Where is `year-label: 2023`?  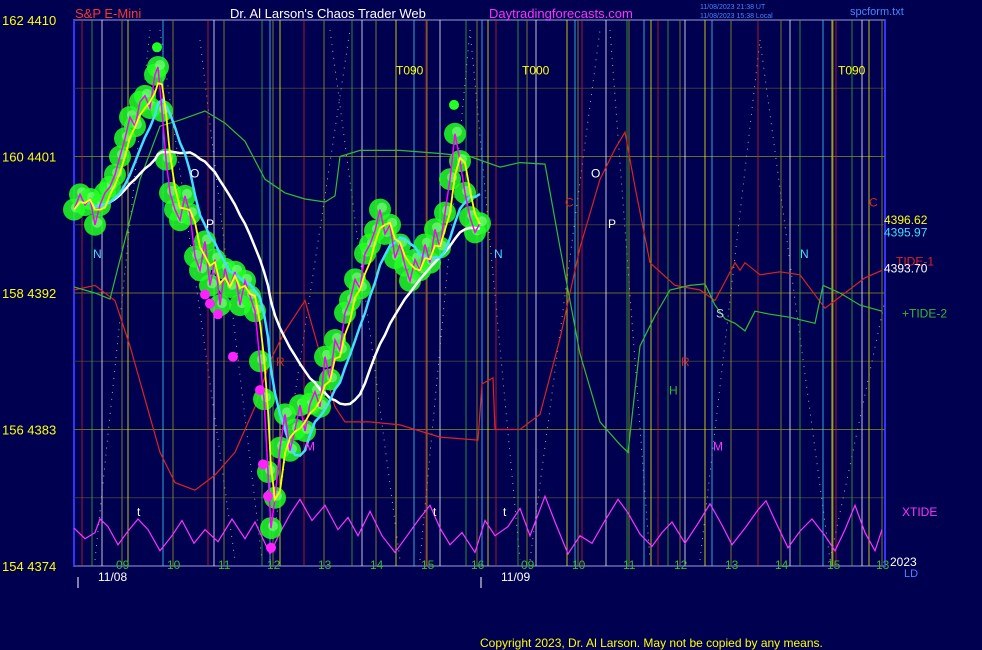
year-label: 2023 is located at coordinates (903, 562).